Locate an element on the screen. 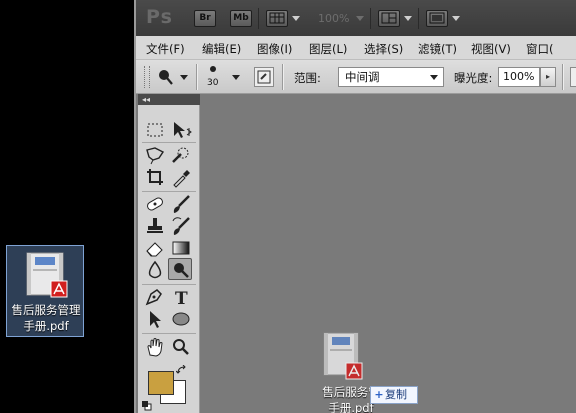 This screenshot has height=413, width=576. rectangular-marquee-tool-icon is located at coordinates (155, 130).